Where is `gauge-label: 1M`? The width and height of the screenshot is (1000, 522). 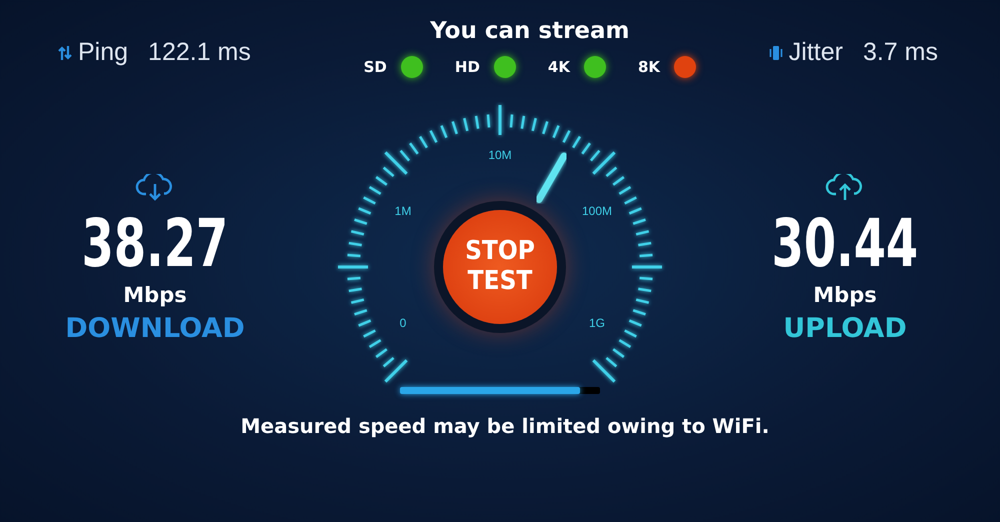 gauge-label: 1M is located at coordinates (403, 211).